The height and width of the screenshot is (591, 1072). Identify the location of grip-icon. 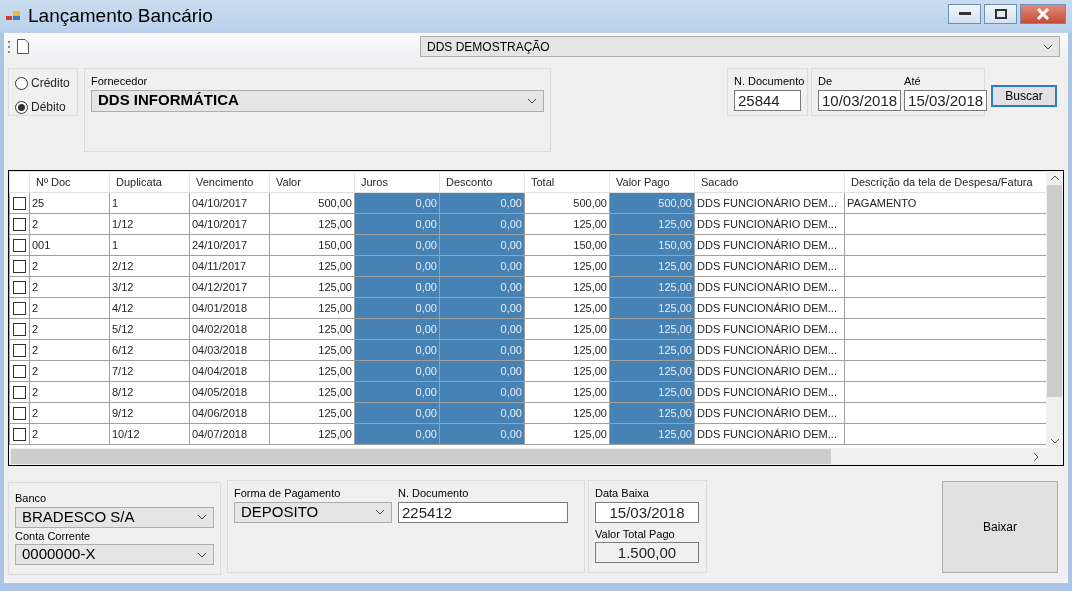
(9, 46).